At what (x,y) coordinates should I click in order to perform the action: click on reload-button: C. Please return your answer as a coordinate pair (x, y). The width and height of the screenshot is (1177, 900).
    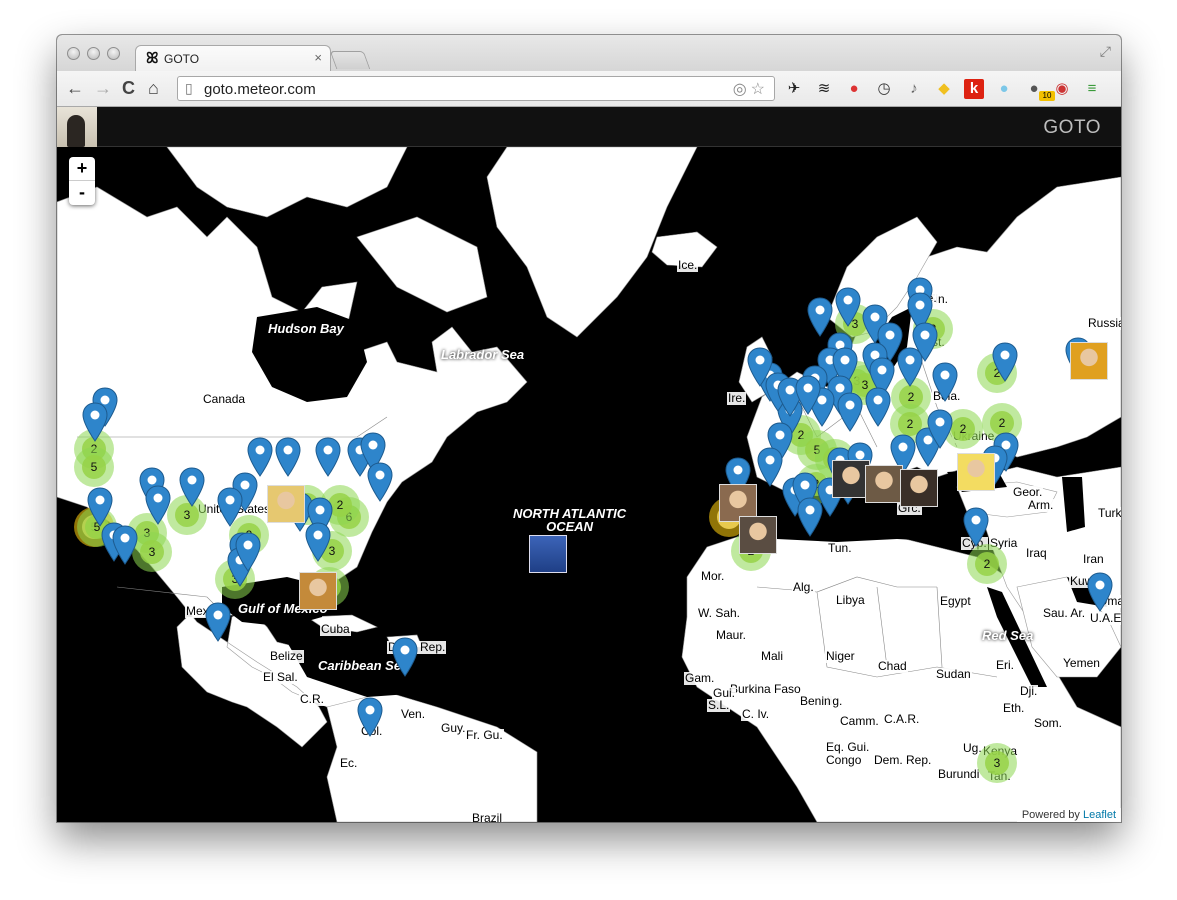
    Looking at the image, I should click on (128, 88).